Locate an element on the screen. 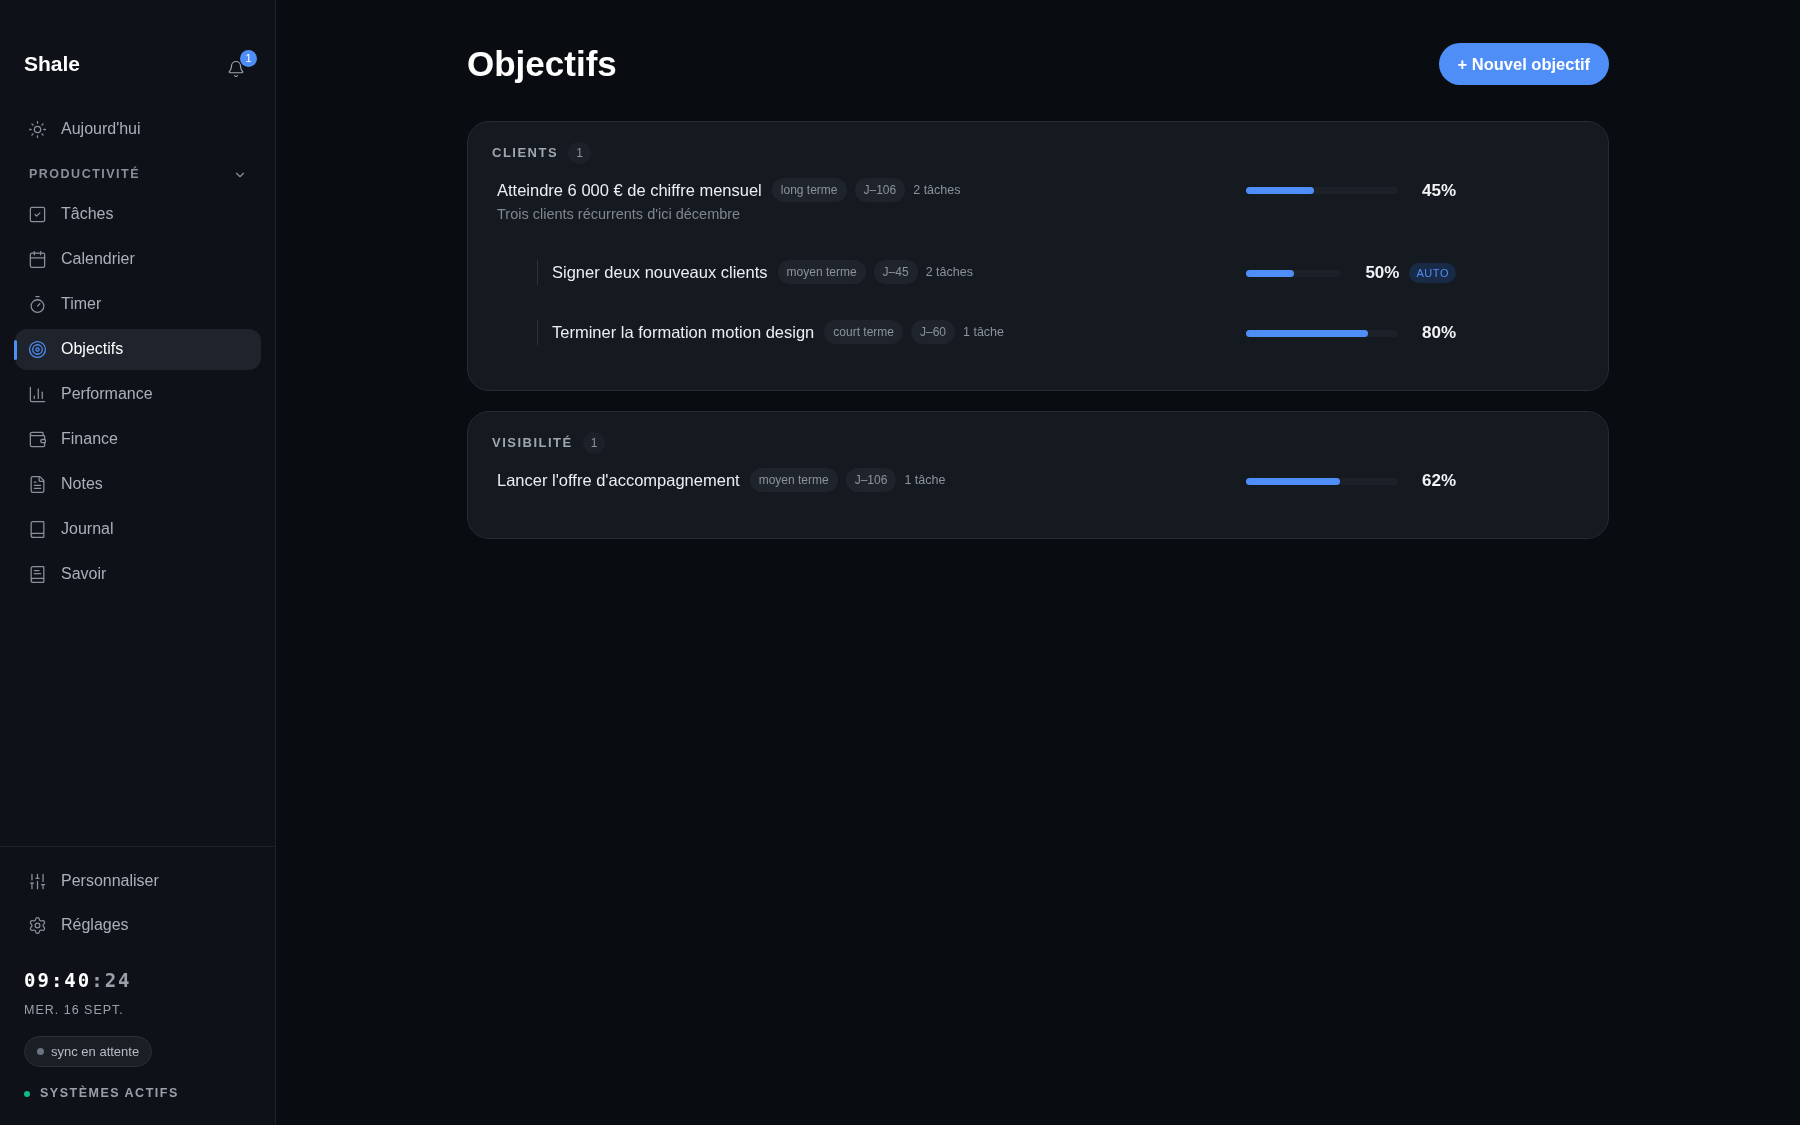 This screenshot has width=1800, height=1125. page-title: Objectifs is located at coordinates (542, 64).